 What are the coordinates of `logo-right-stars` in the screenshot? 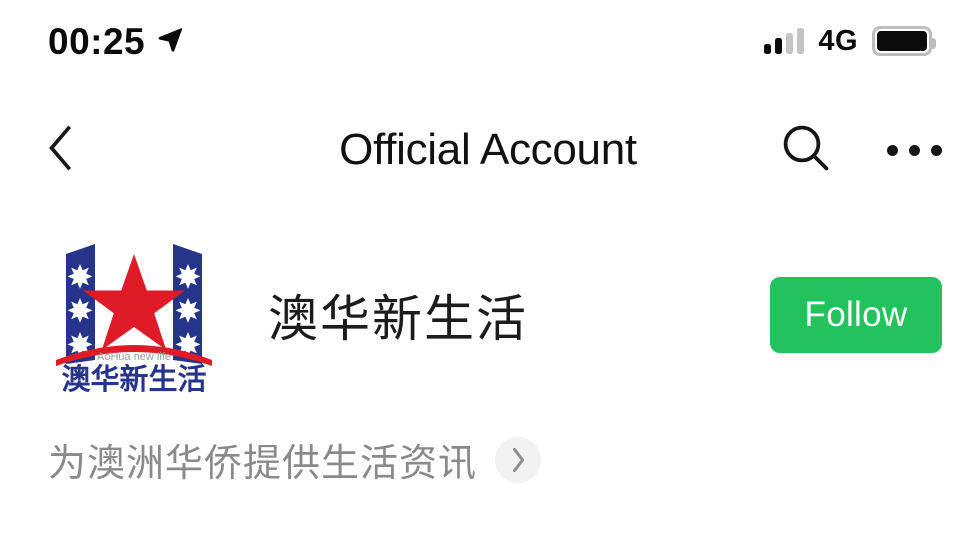 It's located at (188, 310).